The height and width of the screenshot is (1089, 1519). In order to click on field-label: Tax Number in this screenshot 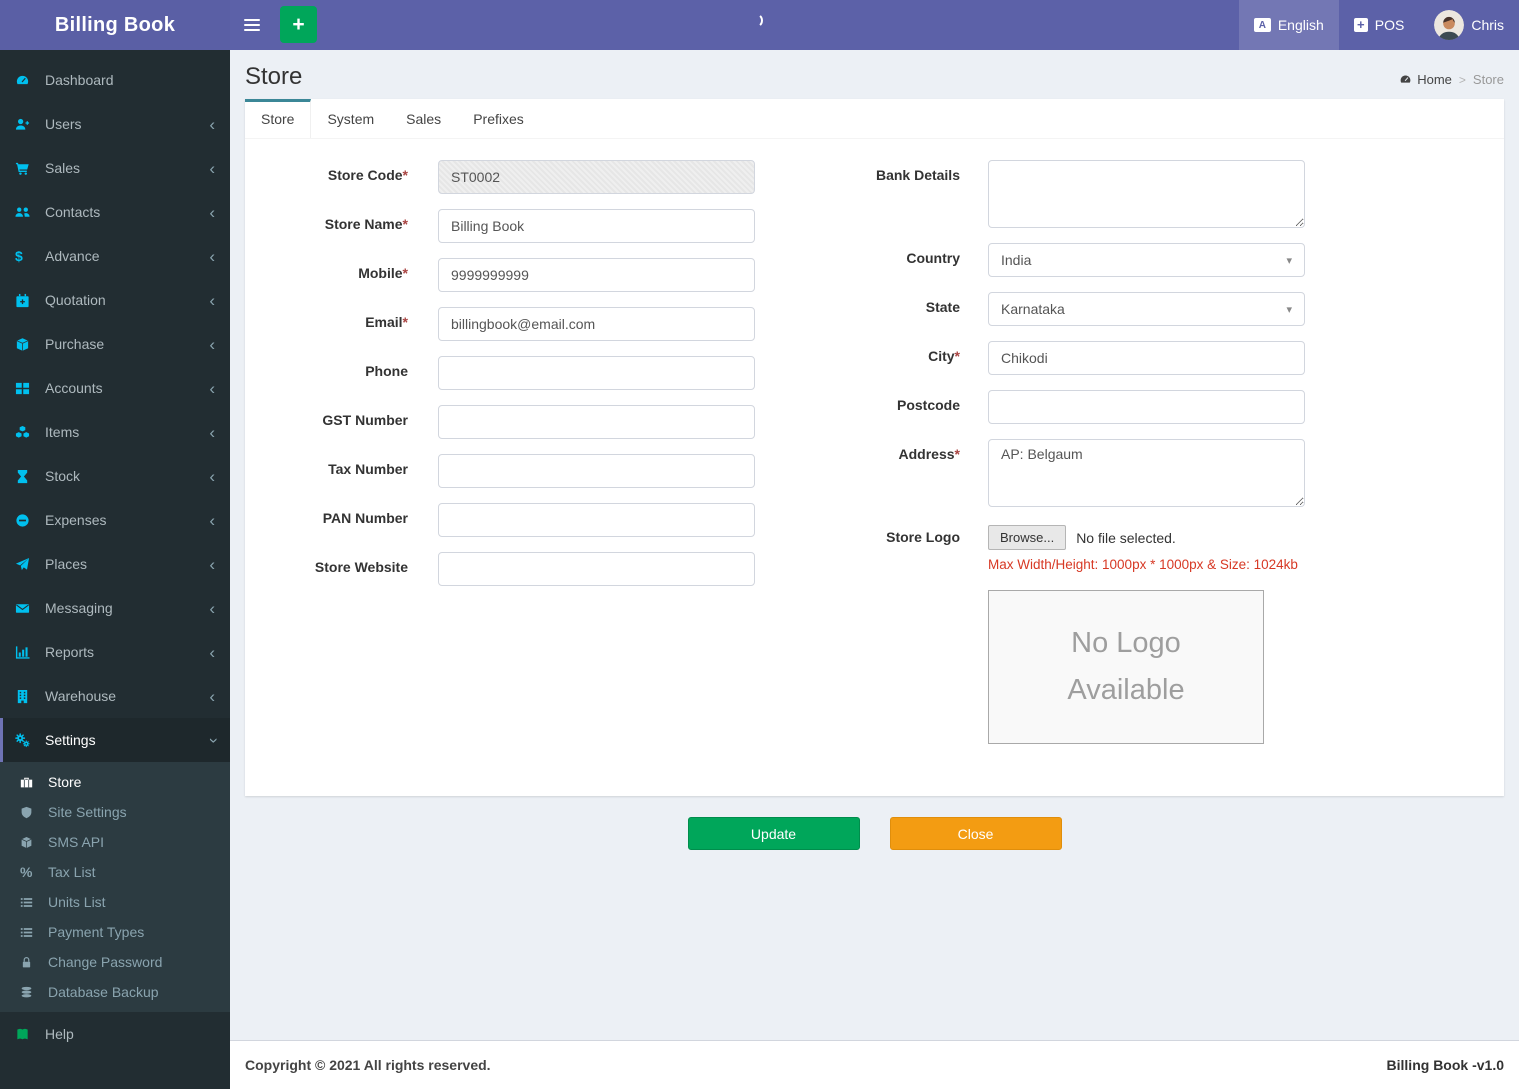, I will do `click(368, 469)`.